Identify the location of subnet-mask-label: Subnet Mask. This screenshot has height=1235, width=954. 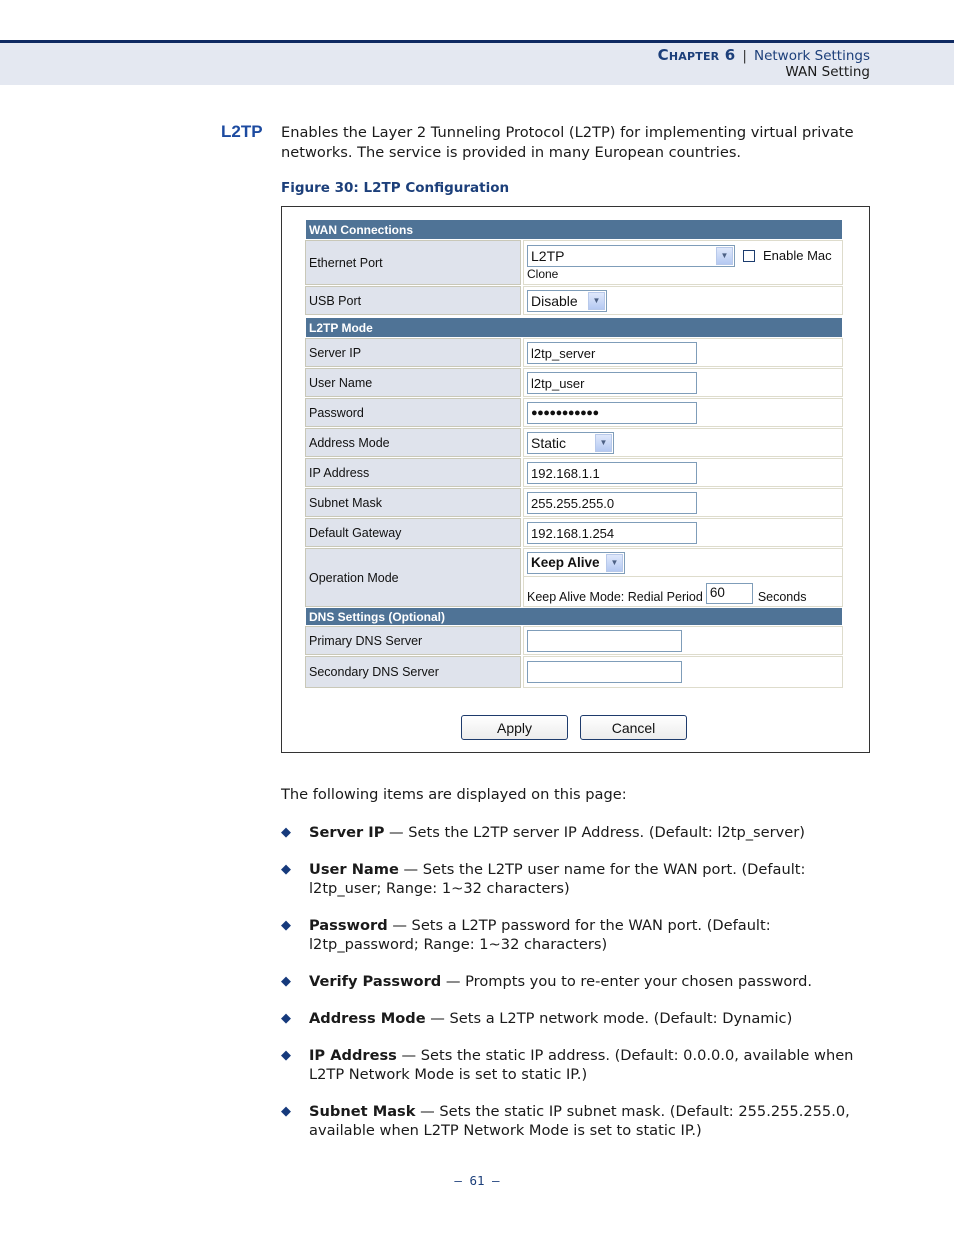
(413, 502).